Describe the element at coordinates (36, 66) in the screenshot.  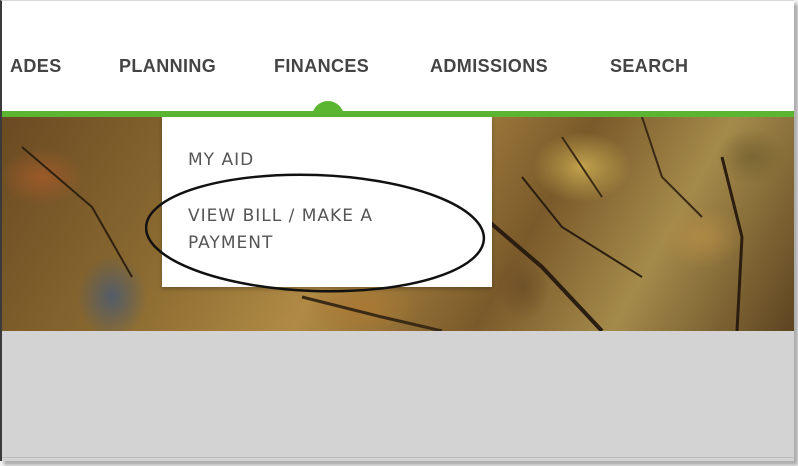
I see `nav-item-grades: ADES` at that location.